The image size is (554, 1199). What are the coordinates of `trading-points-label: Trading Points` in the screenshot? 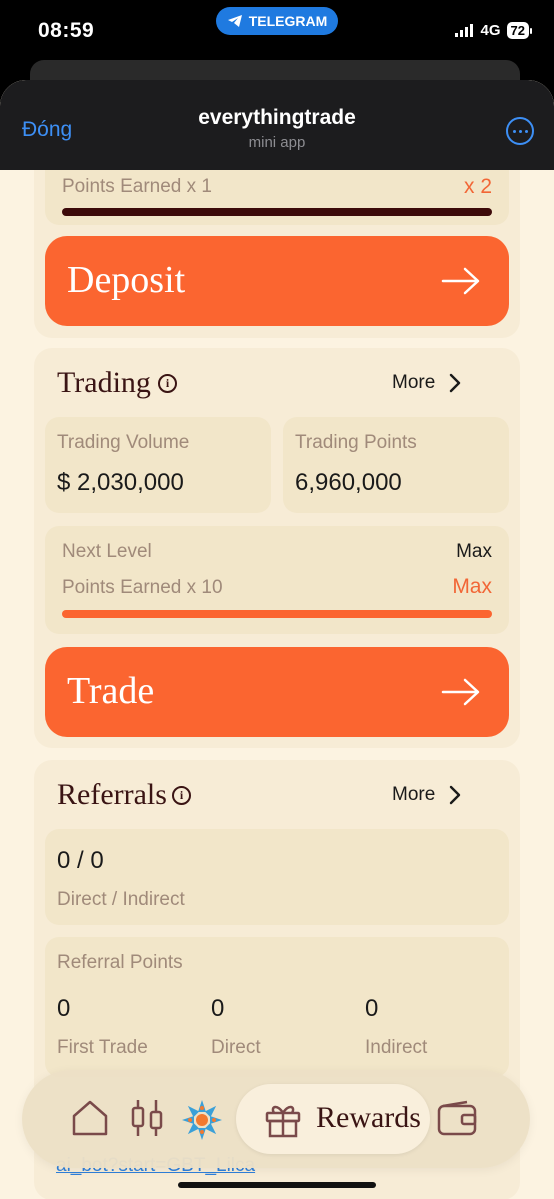 It's located at (356, 442).